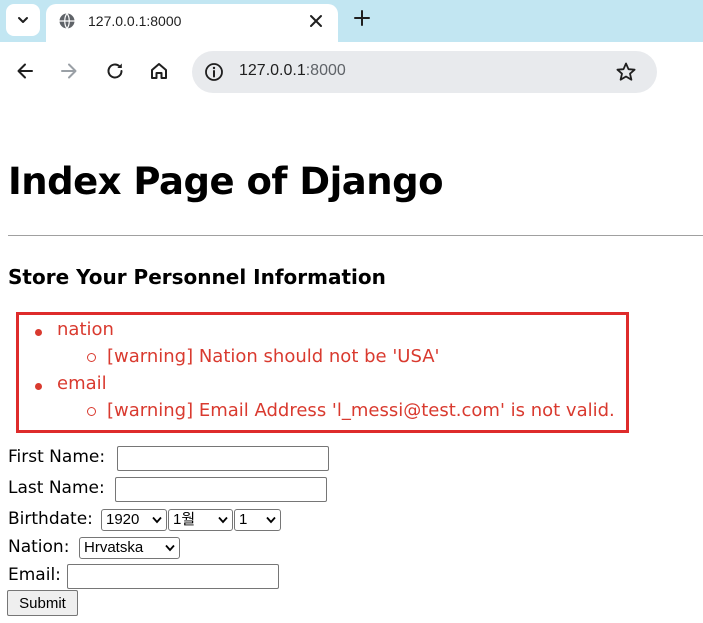 Image resolution: width=703 pixels, height=623 pixels. Describe the element at coordinates (85, 329) in the screenshot. I see `error-field-nation: nation` at that location.